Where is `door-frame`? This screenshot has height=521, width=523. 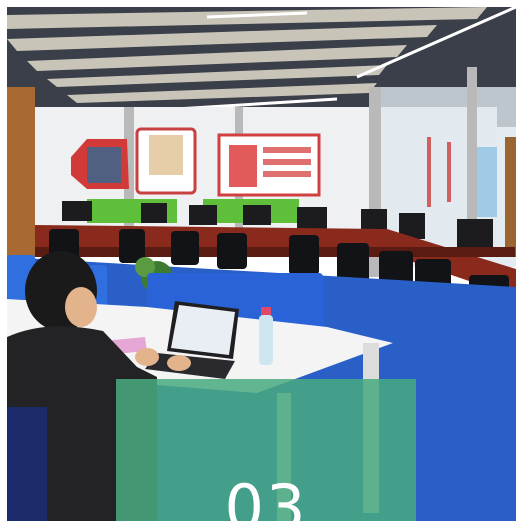 door-frame is located at coordinates (510, 197).